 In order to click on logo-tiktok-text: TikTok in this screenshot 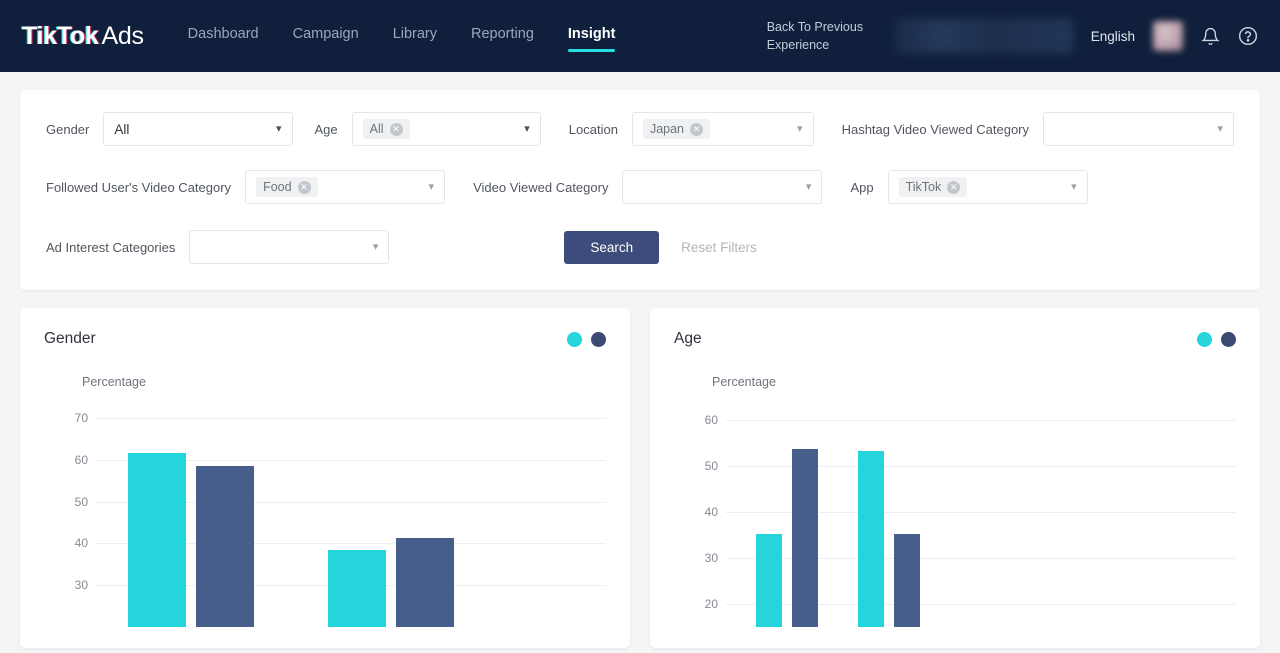, I will do `click(60, 35)`.